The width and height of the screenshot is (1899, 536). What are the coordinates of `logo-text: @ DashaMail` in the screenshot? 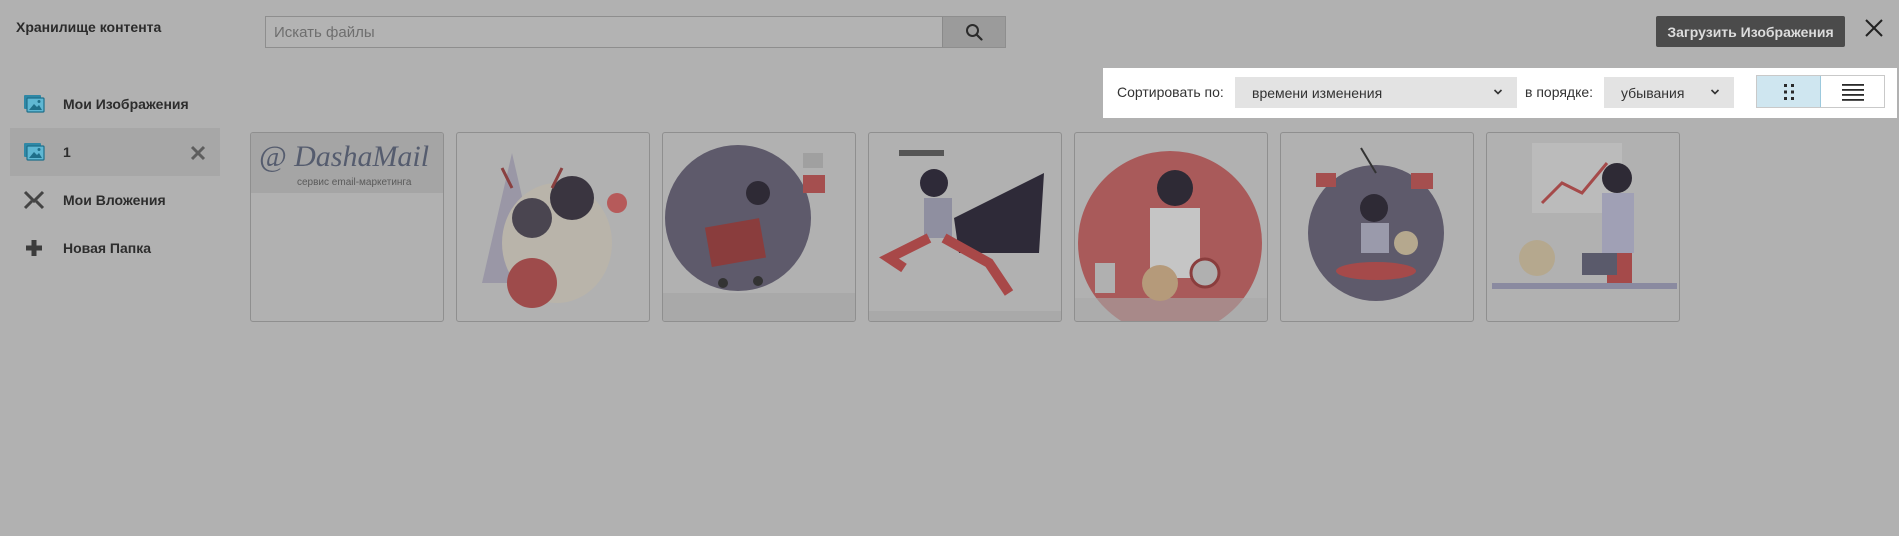 It's located at (344, 156).